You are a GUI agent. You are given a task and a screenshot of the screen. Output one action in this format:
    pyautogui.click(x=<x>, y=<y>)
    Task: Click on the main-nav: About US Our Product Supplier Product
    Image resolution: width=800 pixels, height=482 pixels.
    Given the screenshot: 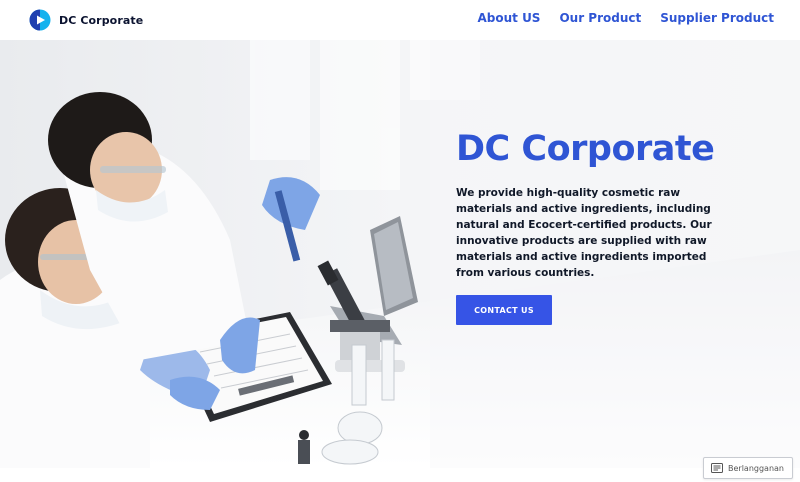 What is the action you would take?
    pyautogui.click(x=625, y=18)
    